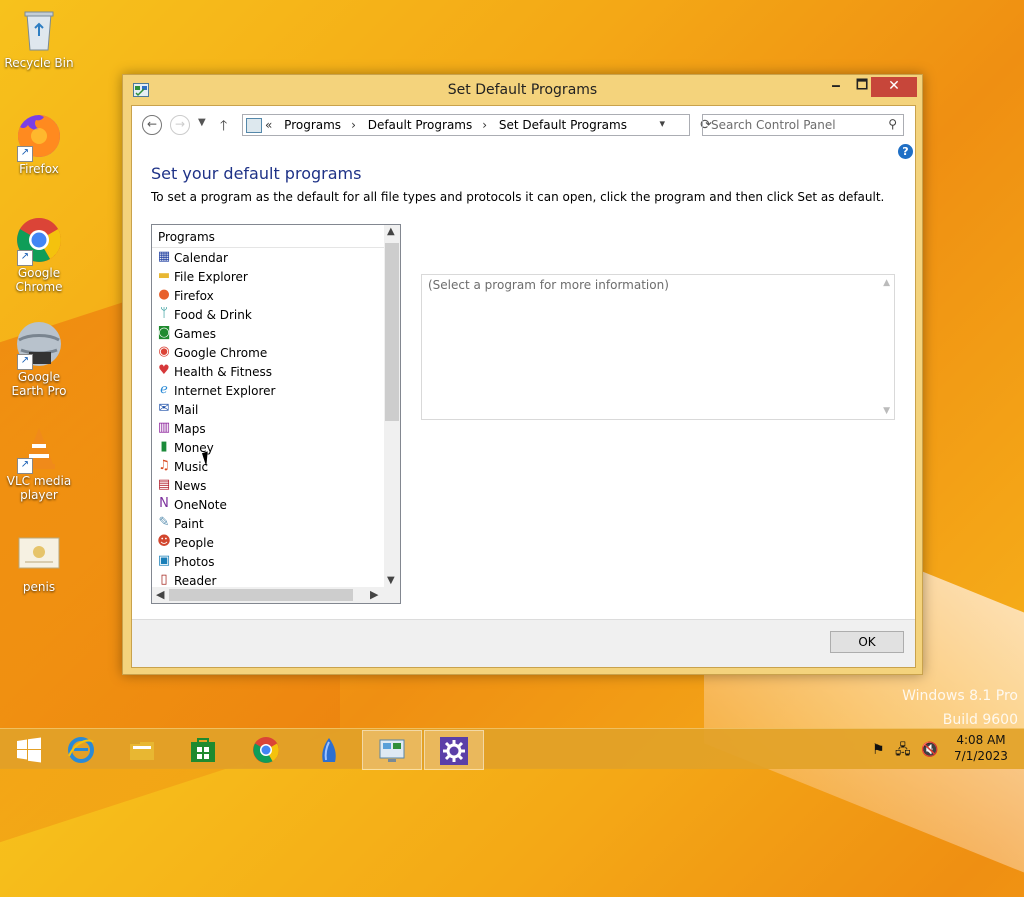  I want to click on program-list-item: ▤ News, so click(268, 485).